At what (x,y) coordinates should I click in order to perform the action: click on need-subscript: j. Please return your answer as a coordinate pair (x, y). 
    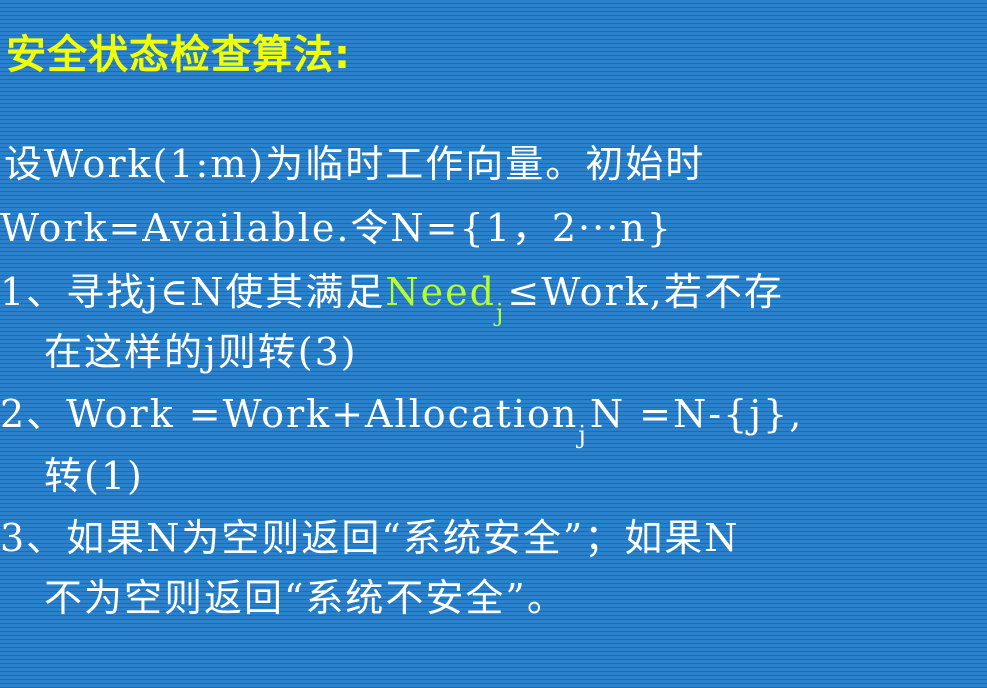
    Looking at the image, I should click on (499, 313).